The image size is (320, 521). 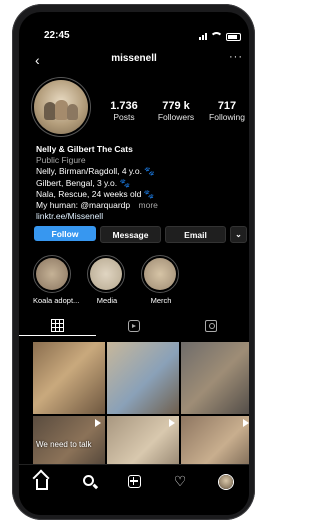 What do you see at coordinates (83, 205) in the screenshot?
I see `bio-line: My human: @marquardp` at bounding box center [83, 205].